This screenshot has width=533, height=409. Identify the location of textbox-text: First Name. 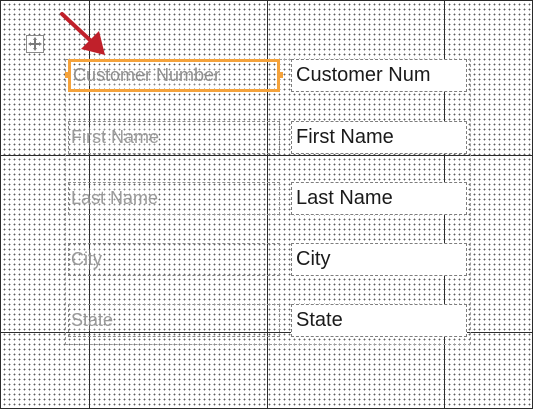
(345, 137).